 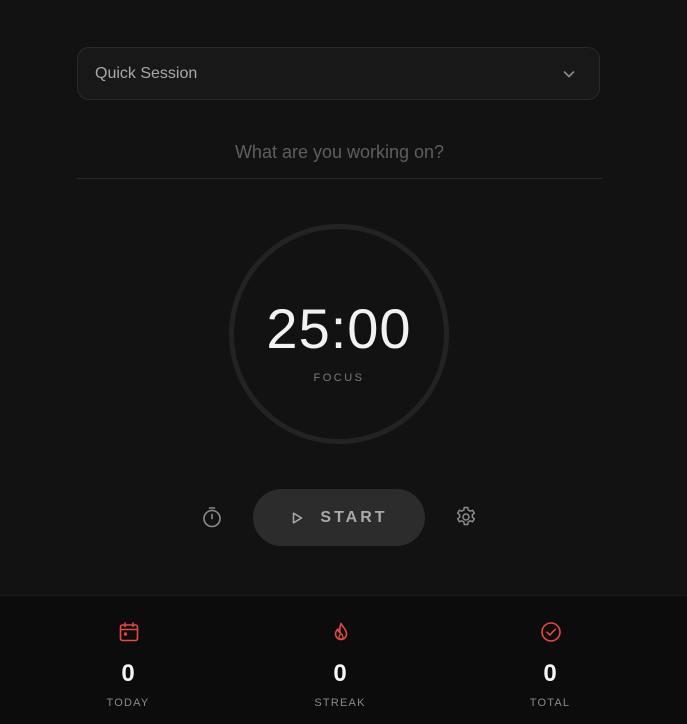 I want to click on stat-today-value: 0, so click(x=128, y=673).